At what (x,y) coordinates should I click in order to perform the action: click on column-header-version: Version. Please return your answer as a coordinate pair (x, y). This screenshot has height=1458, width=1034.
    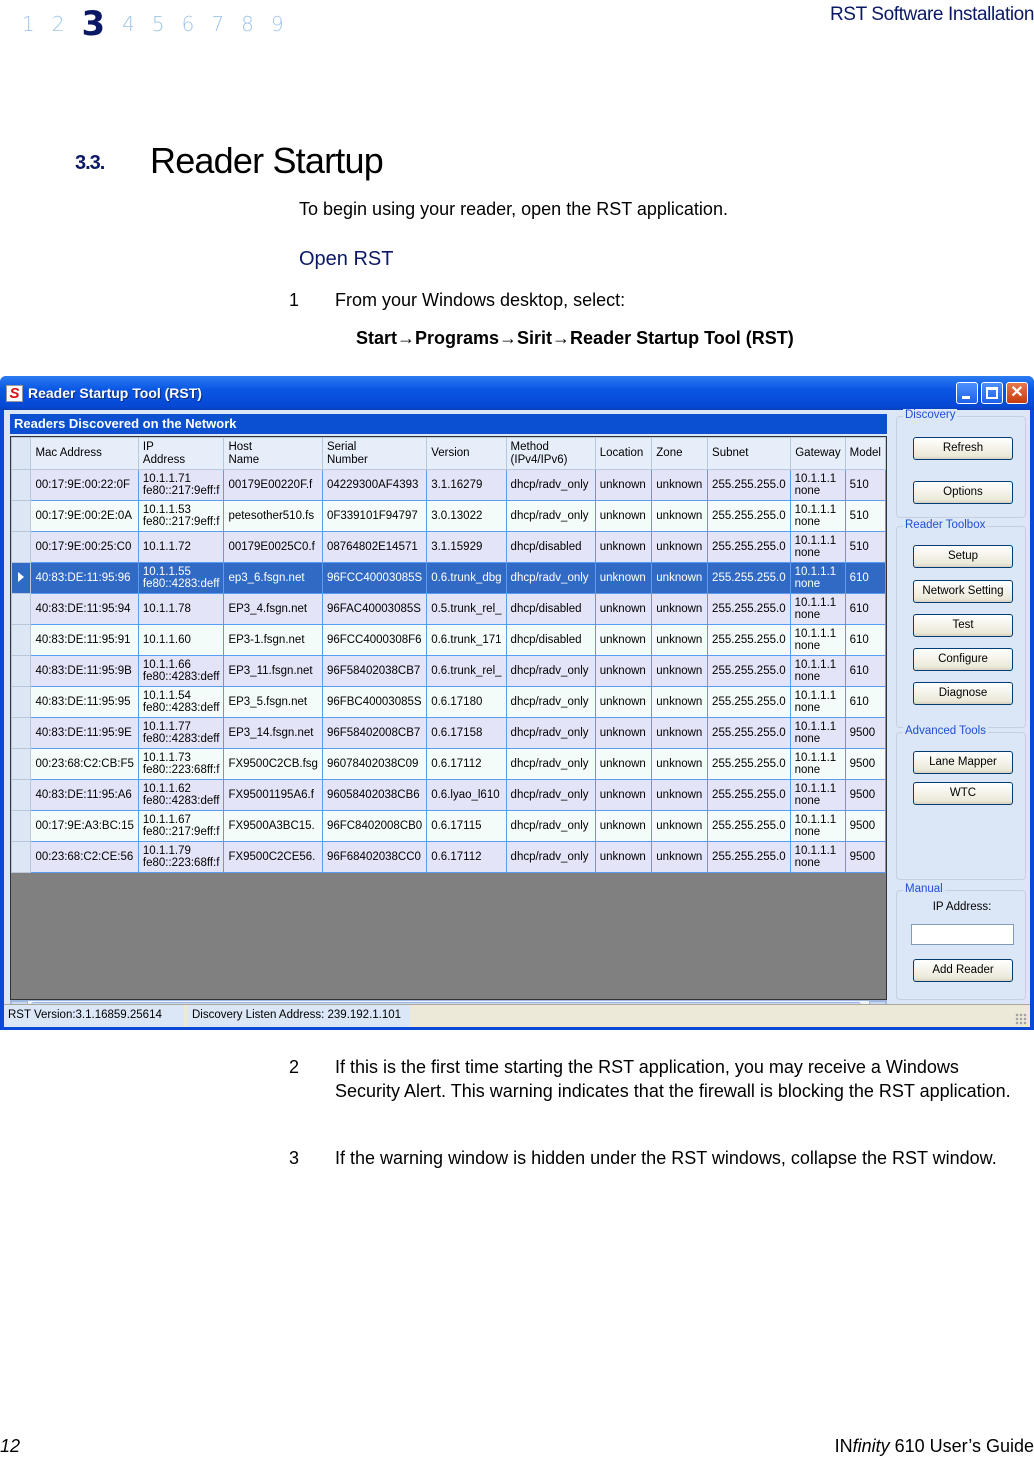
    Looking at the image, I should click on (466, 453).